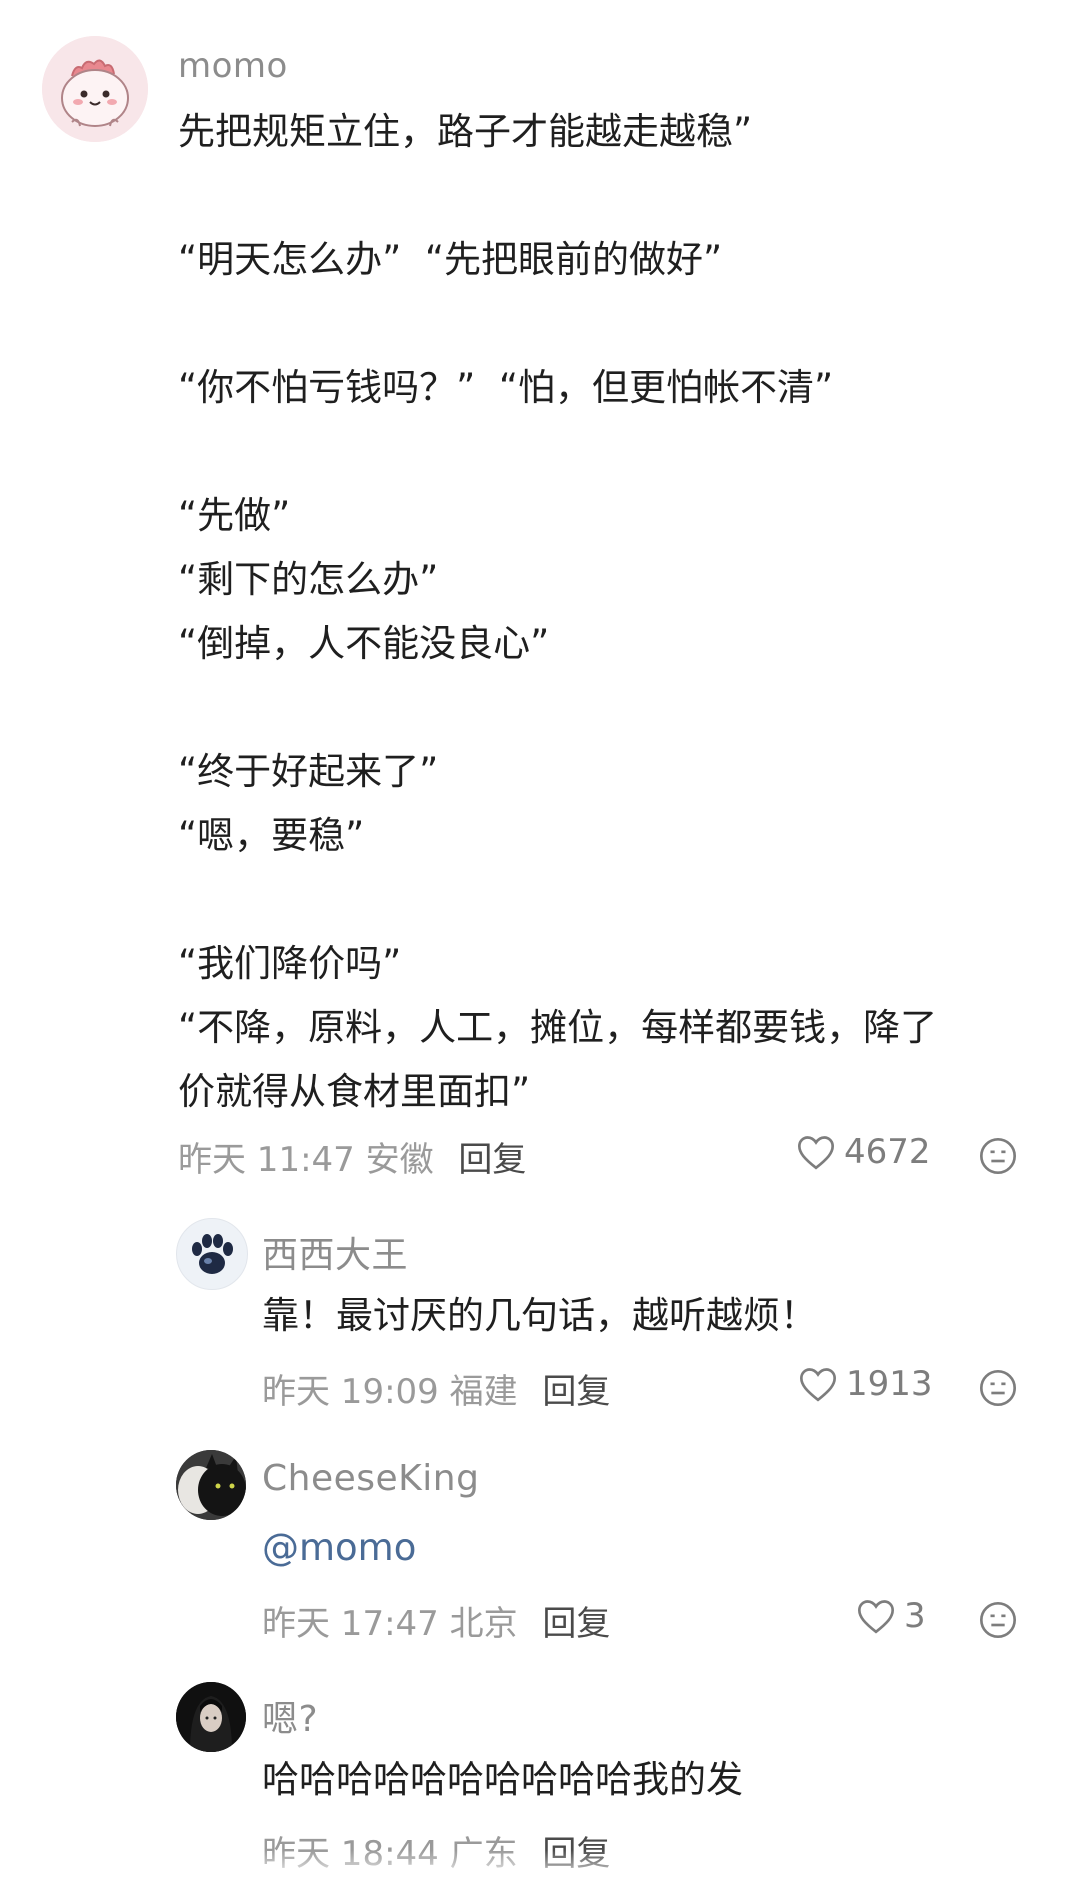  What do you see at coordinates (233, 66) in the screenshot?
I see `comment-username: momo` at bounding box center [233, 66].